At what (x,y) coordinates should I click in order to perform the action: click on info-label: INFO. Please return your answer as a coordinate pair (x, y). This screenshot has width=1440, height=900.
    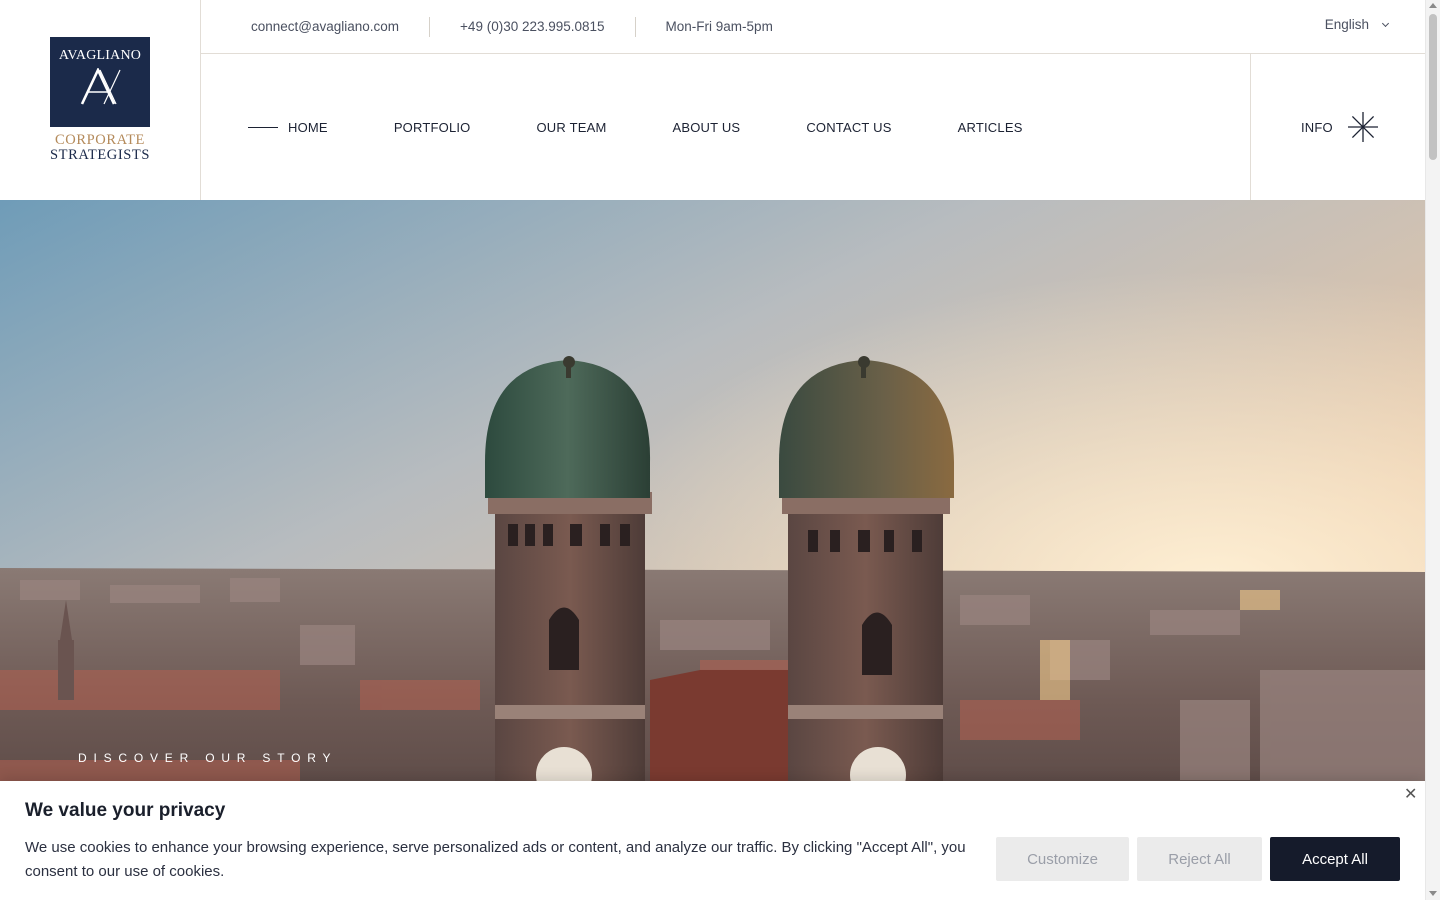
    Looking at the image, I should click on (1317, 127).